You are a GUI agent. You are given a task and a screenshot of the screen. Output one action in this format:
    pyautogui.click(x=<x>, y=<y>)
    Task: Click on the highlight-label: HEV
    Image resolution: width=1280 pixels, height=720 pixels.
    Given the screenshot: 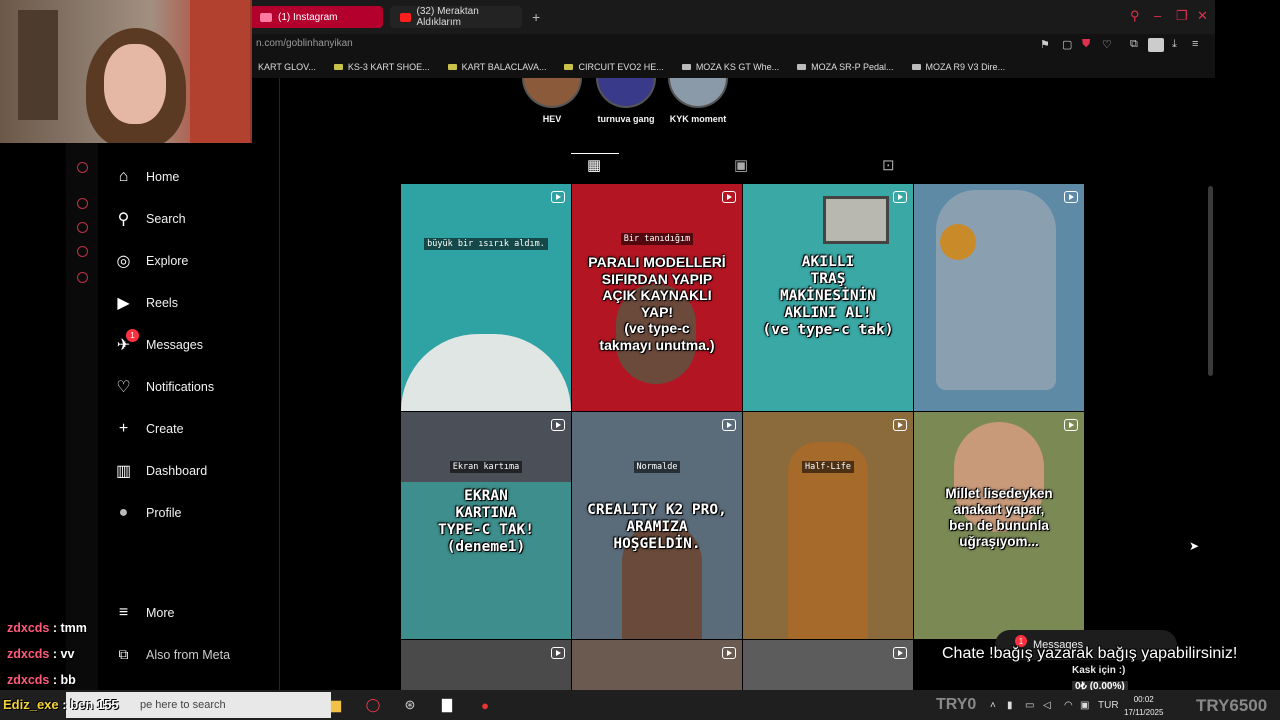 What is the action you would take?
    pyautogui.click(x=552, y=119)
    